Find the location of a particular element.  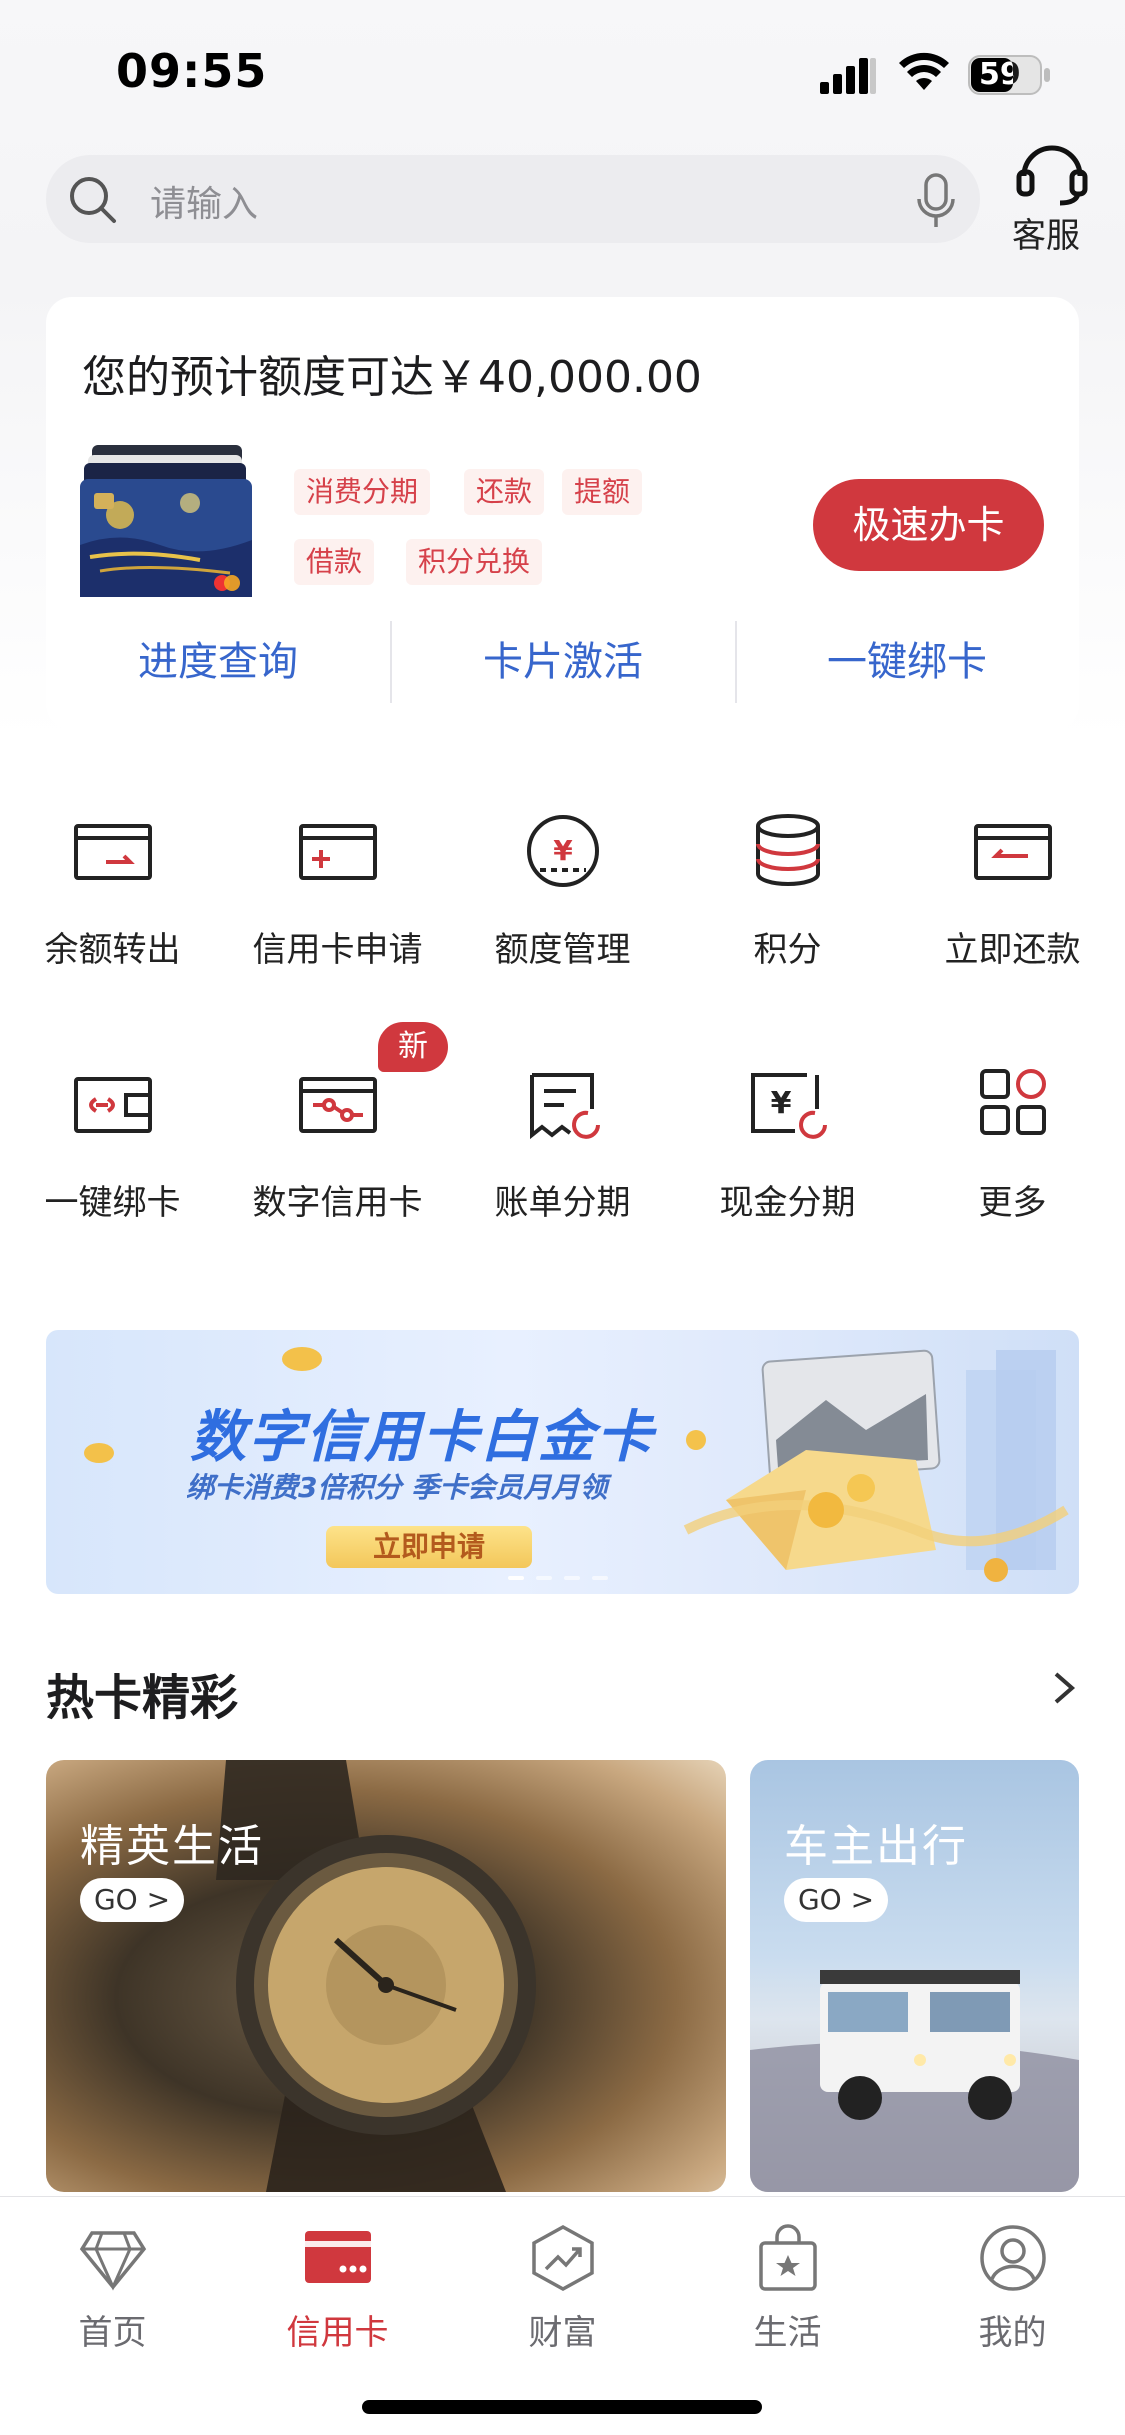

promo-title: 车主出行 is located at coordinates (876, 1846).